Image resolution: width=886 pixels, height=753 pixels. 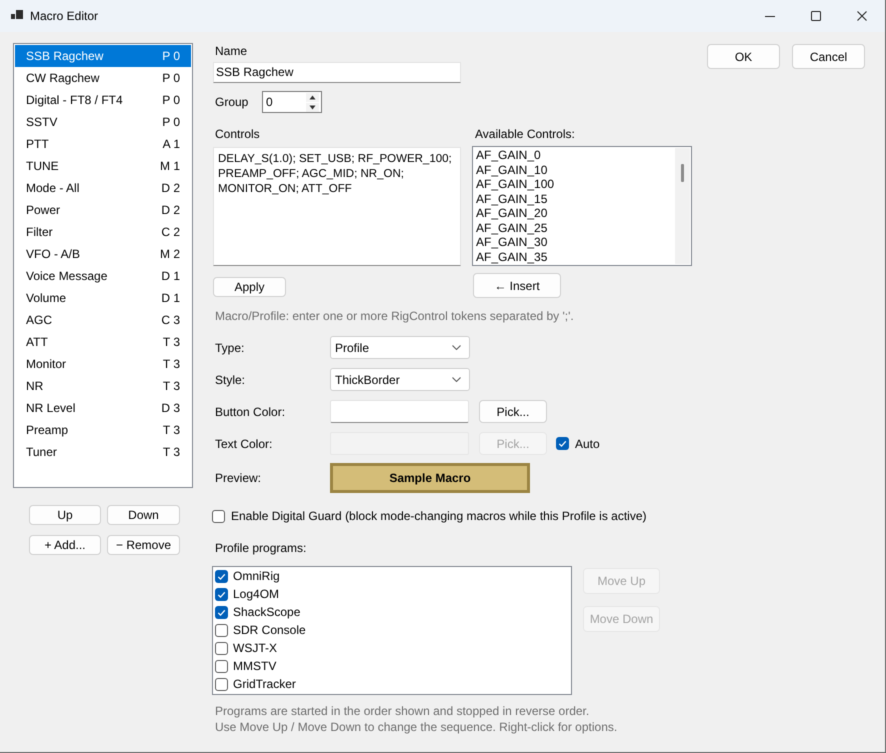 What do you see at coordinates (575, 242) in the screenshot?
I see `control-list-item: AF_GAIN_30` at bounding box center [575, 242].